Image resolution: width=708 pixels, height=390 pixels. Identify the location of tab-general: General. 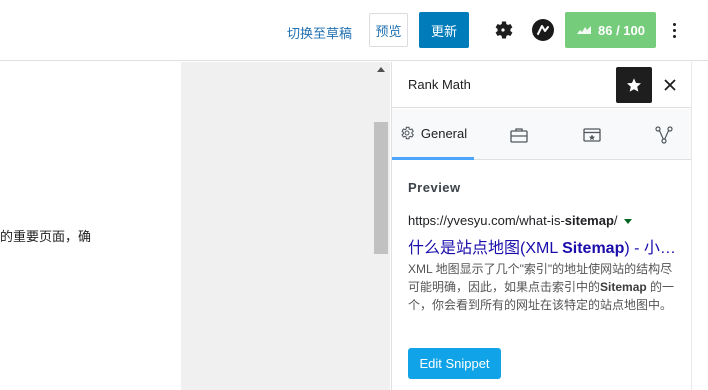
(433, 134).